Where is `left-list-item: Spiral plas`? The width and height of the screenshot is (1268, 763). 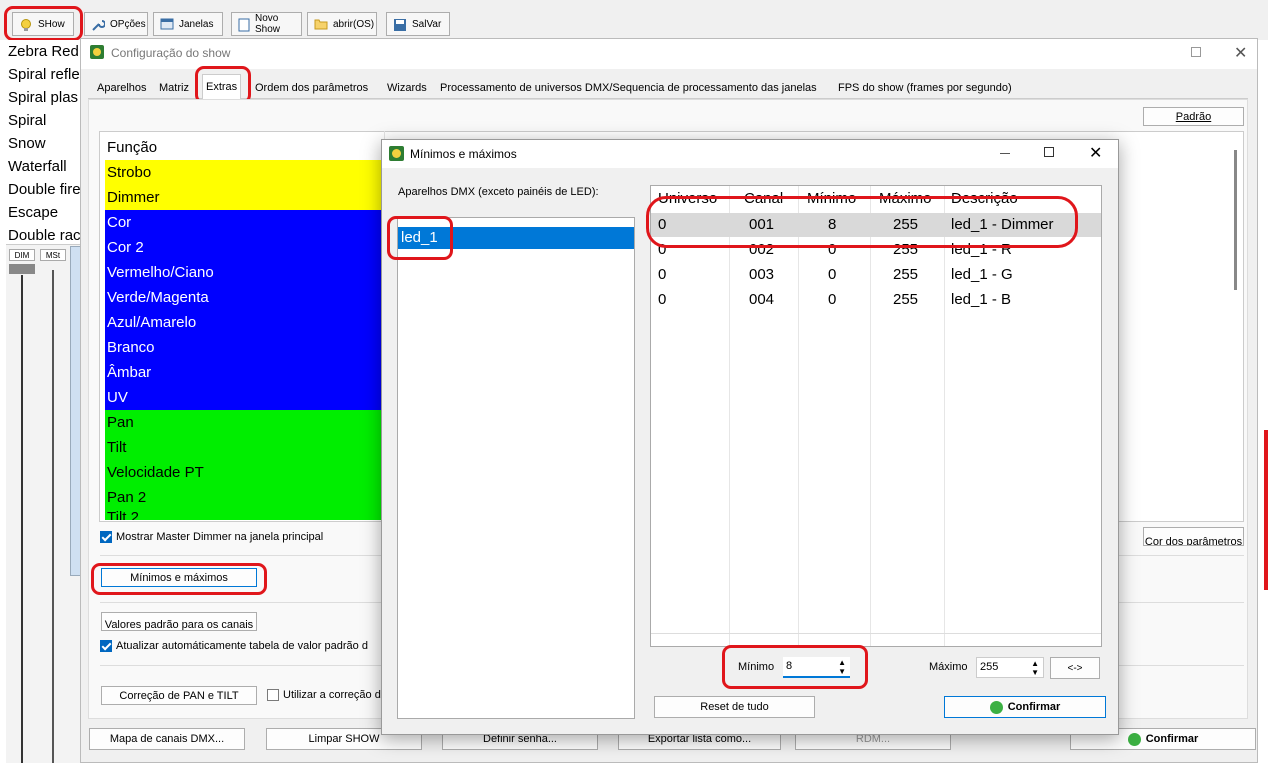
left-list-item: Spiral plas is located at coordinates (43, 97).